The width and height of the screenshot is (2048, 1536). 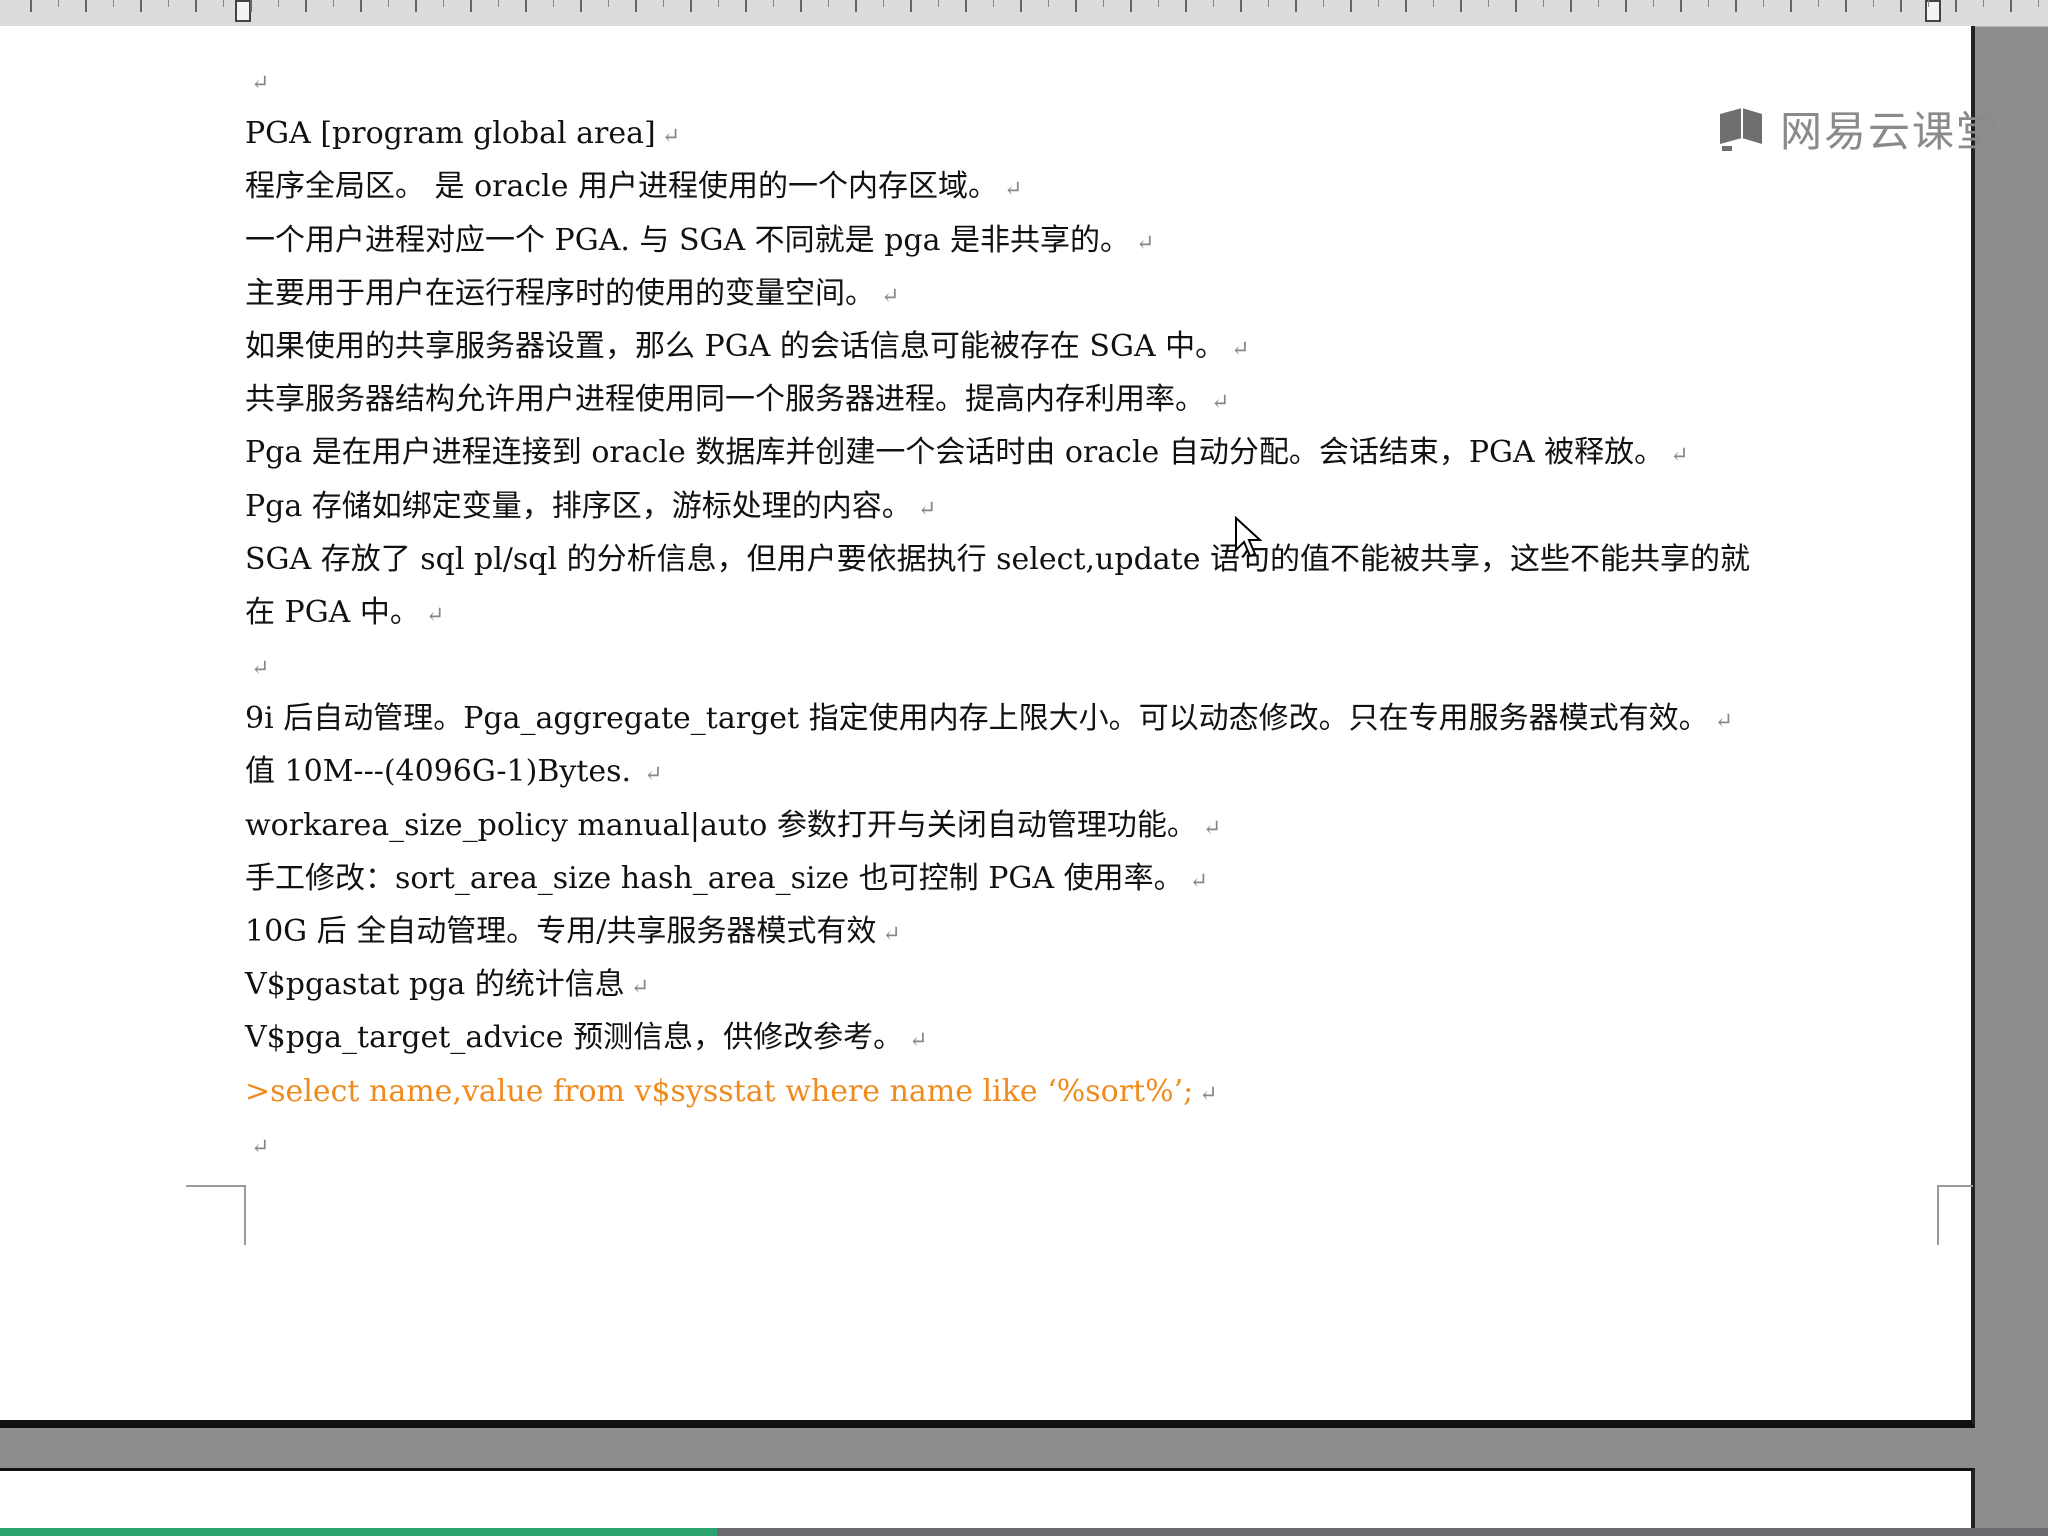 I want to click on video-progress-bar, so click(x=1024, y=1532).